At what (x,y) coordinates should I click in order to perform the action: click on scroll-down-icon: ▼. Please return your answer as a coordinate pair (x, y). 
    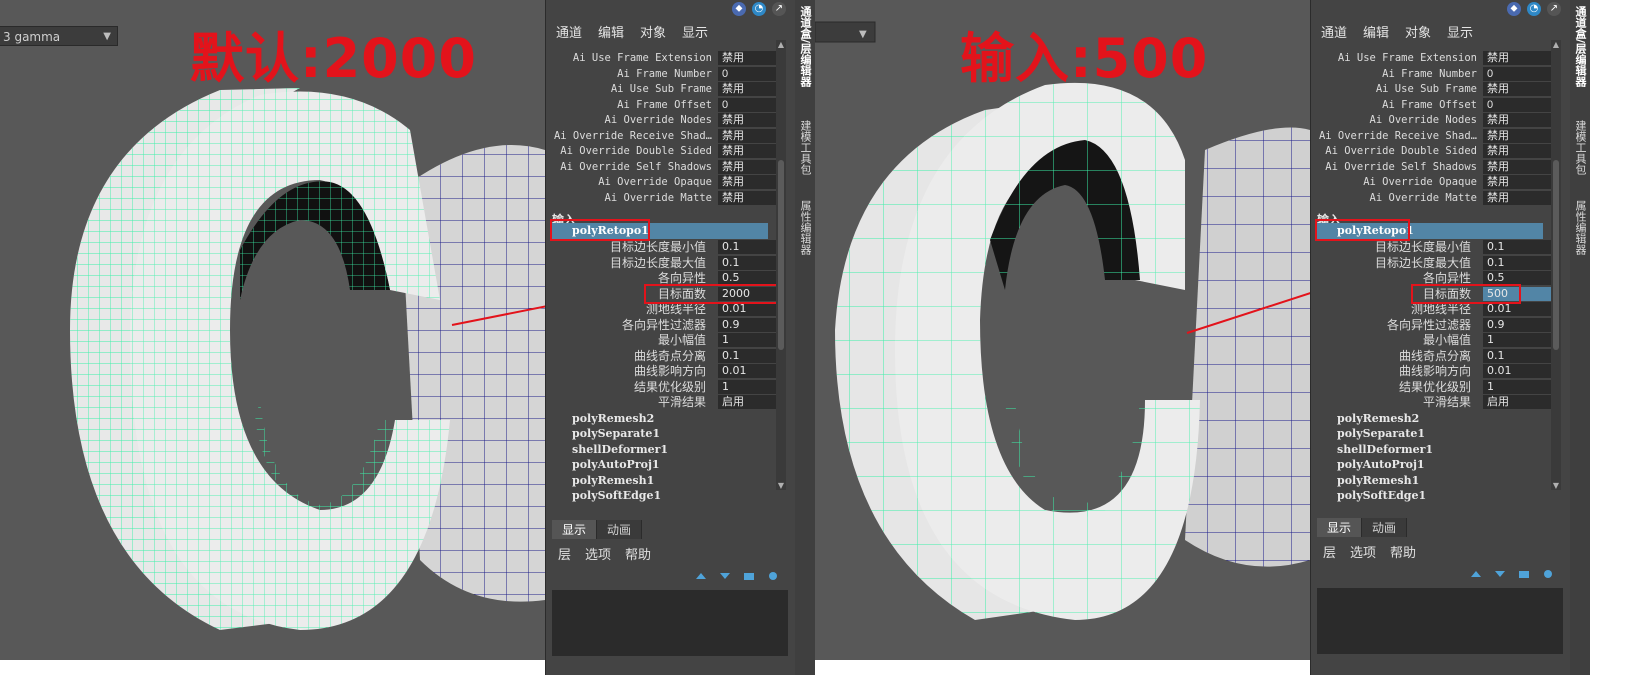
    Looking at the image, I should click on (1556, 485).